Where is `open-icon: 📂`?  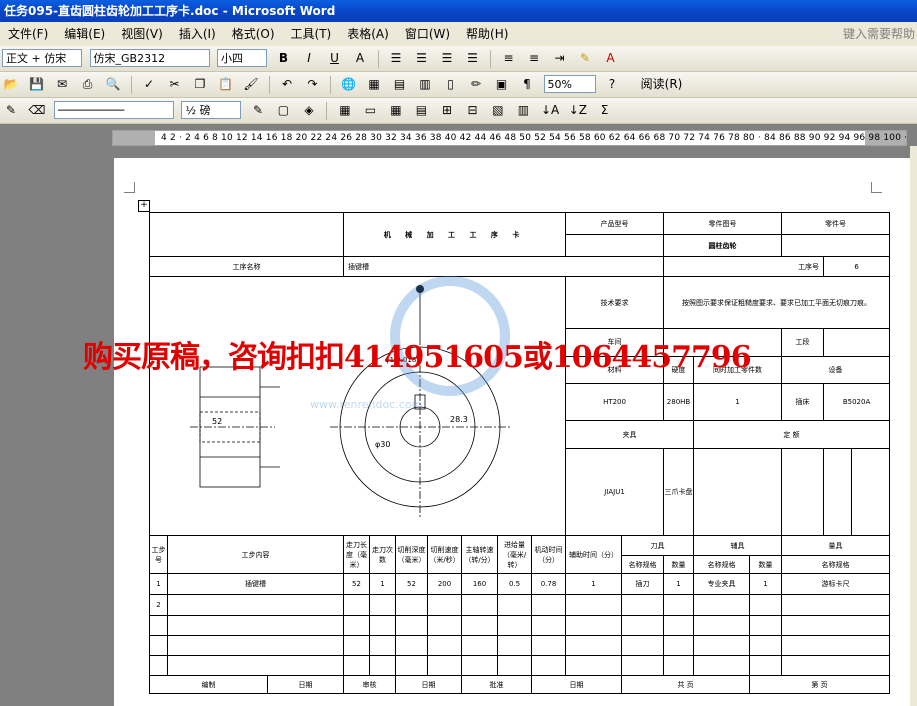
open-icon: 📂 is located at coordinates (11, 84).